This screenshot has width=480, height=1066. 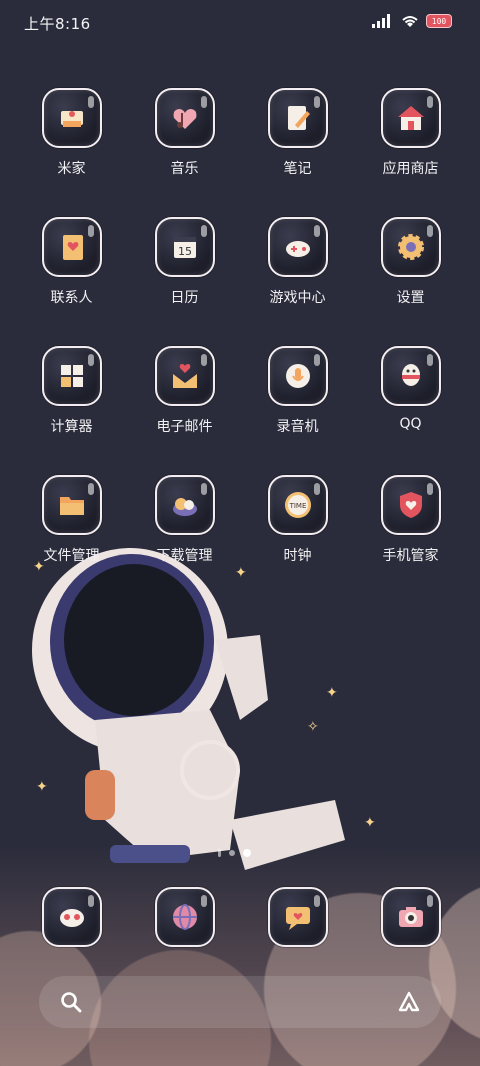 I want to click on app-label: 音乐, so click(x=184, y=169).